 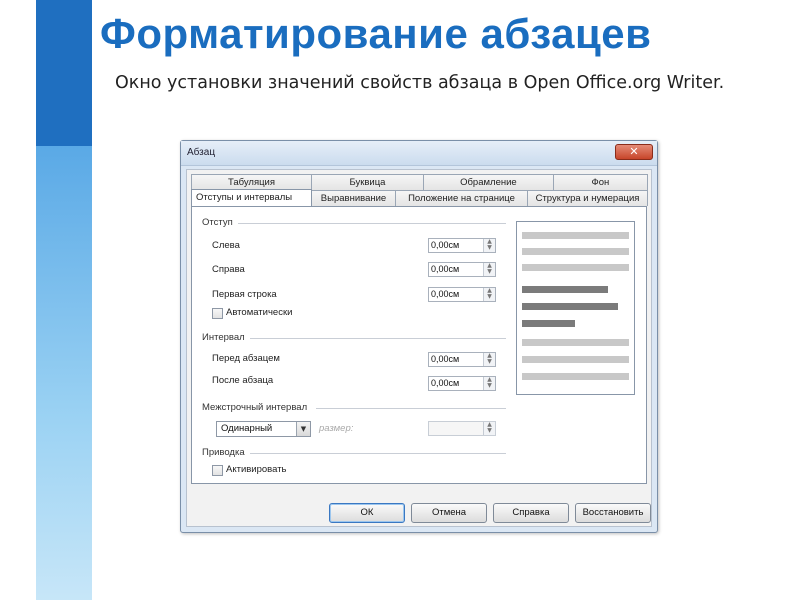 What do you see at coordinates (376, 33) in the screenshot?
I see `slide-title: Форматирование абзацев` at bounding box center [376, 33].